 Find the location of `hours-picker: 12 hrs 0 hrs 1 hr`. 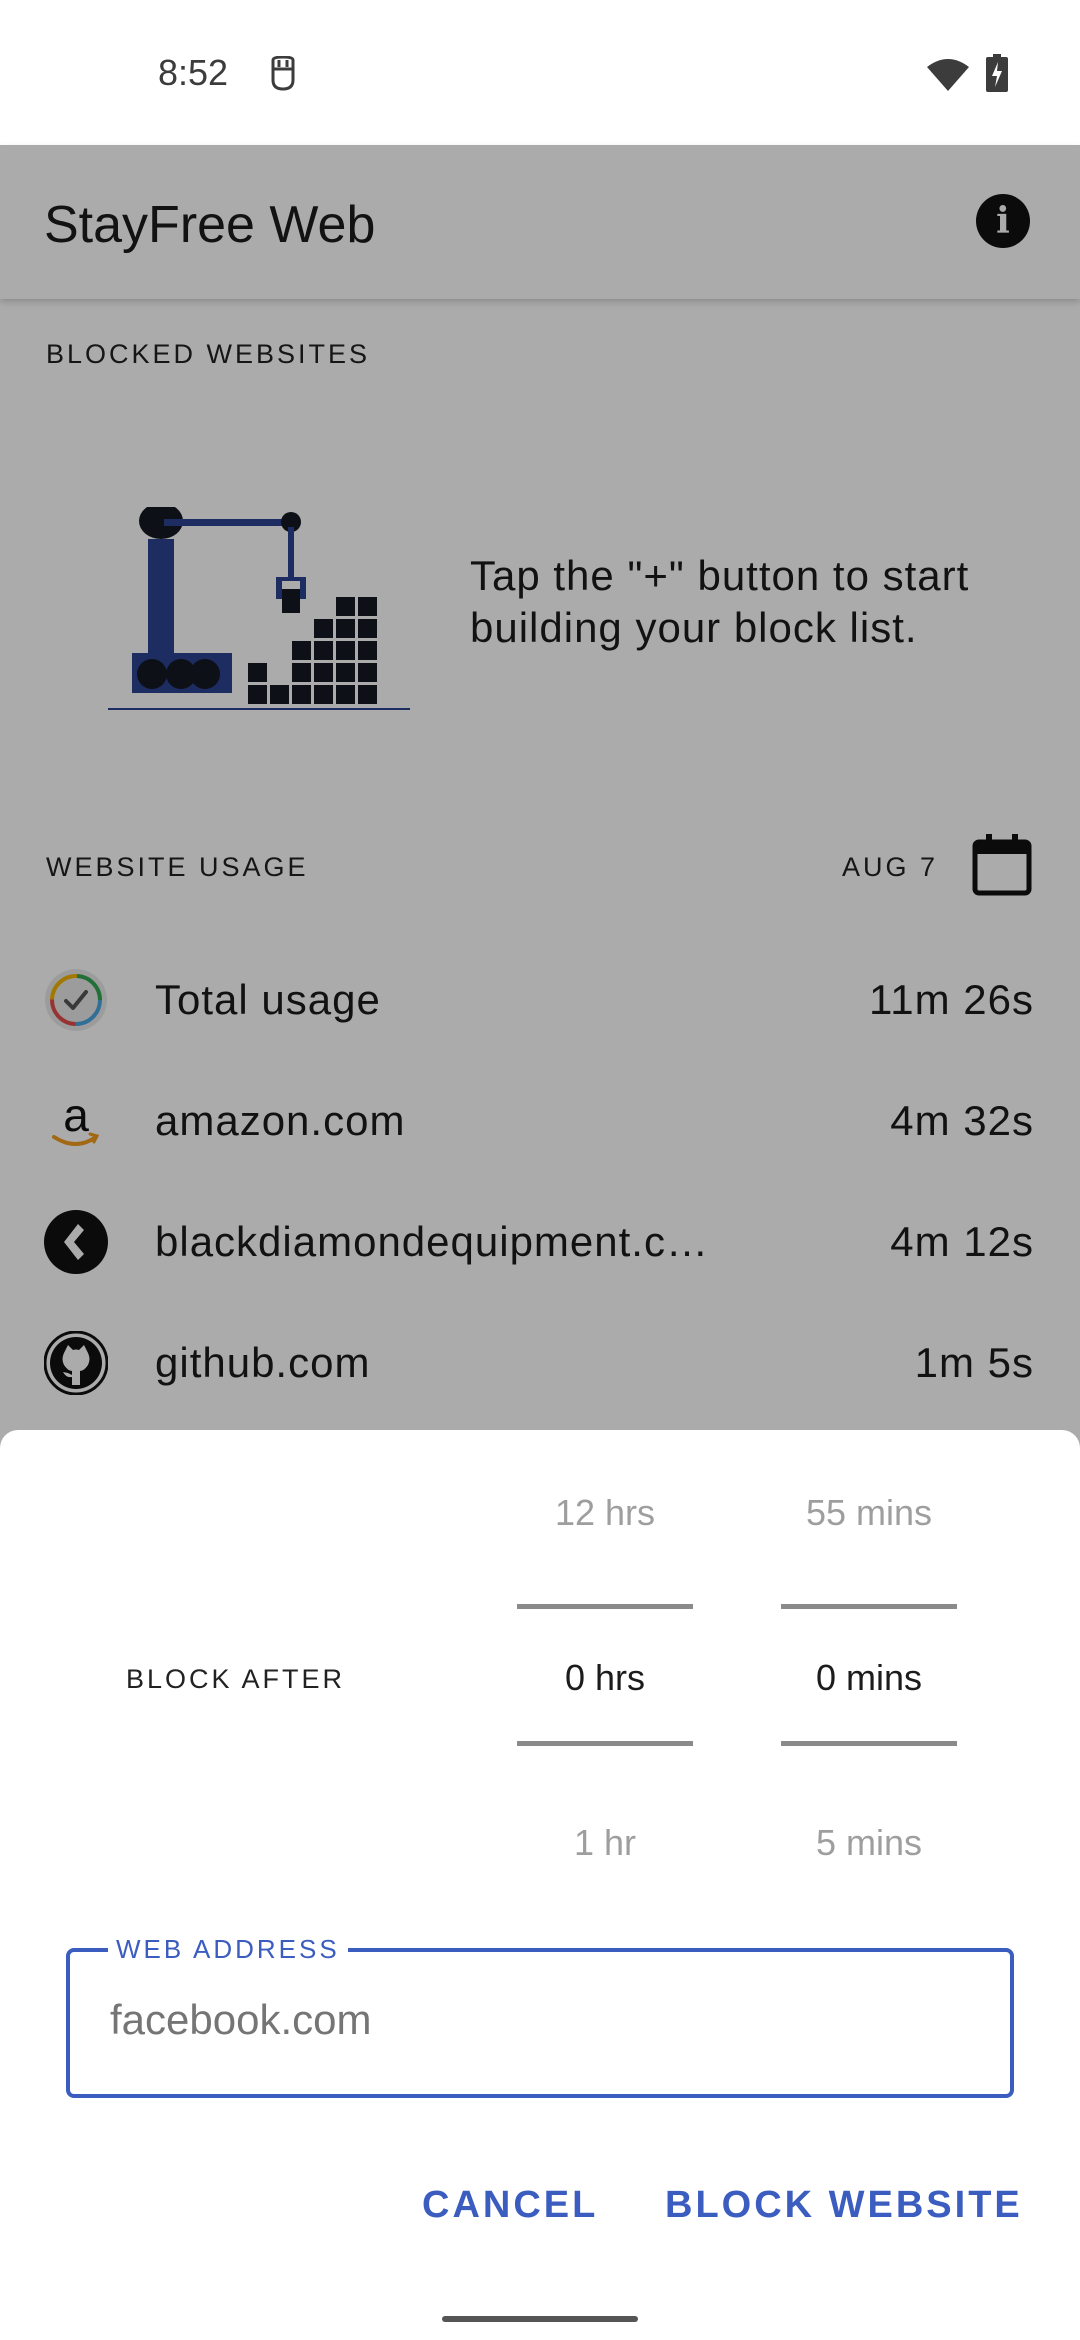

hours-picker: 12 hrs 0 hrs 1 hr is located at coordinates (605, 1646).